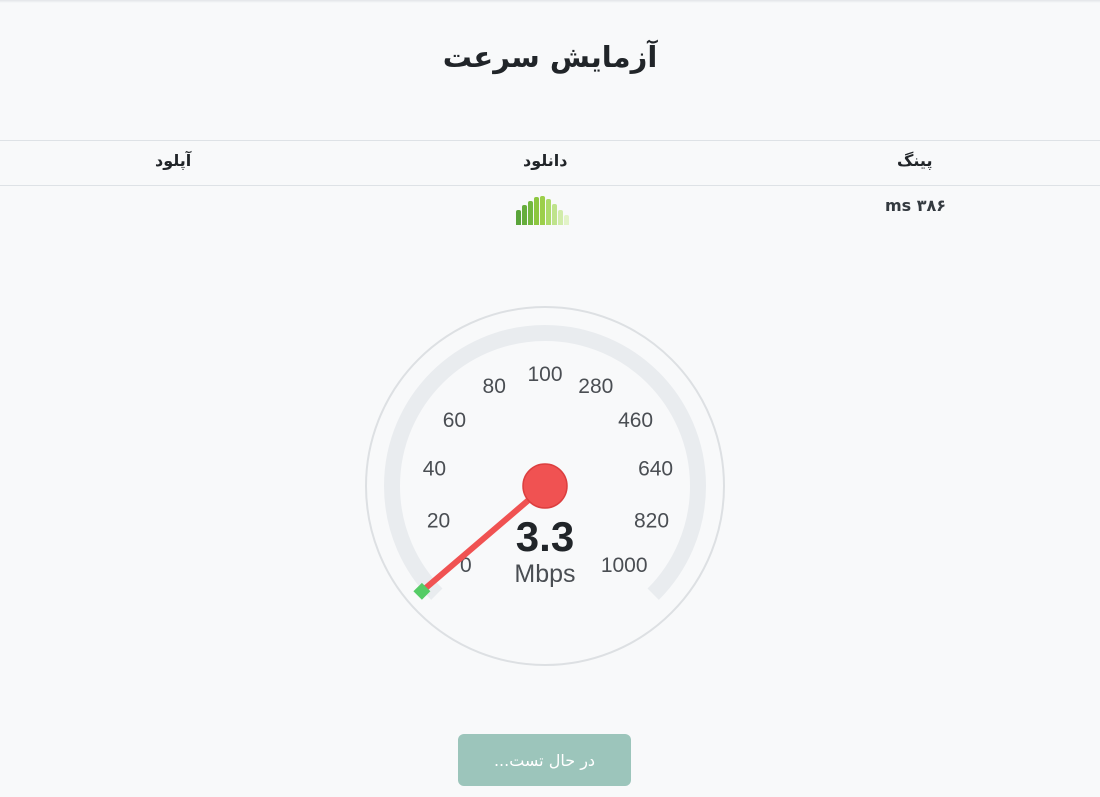 This screenshot has height=797, width=1100. Describe the element at coordinates (494, 386) in the screenshot. I see `gauge-tick-label: 80` at that location.